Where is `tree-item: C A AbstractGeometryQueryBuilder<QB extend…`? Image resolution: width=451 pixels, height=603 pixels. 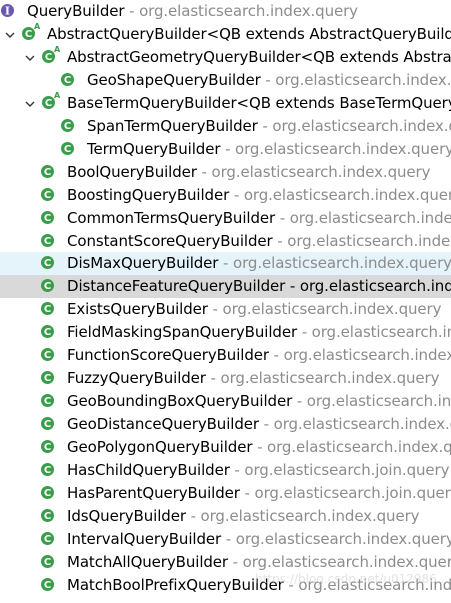
tree-item: C A AbstractGeometryQueryBuilder<QB extend… is located at coordinates (225, 57).